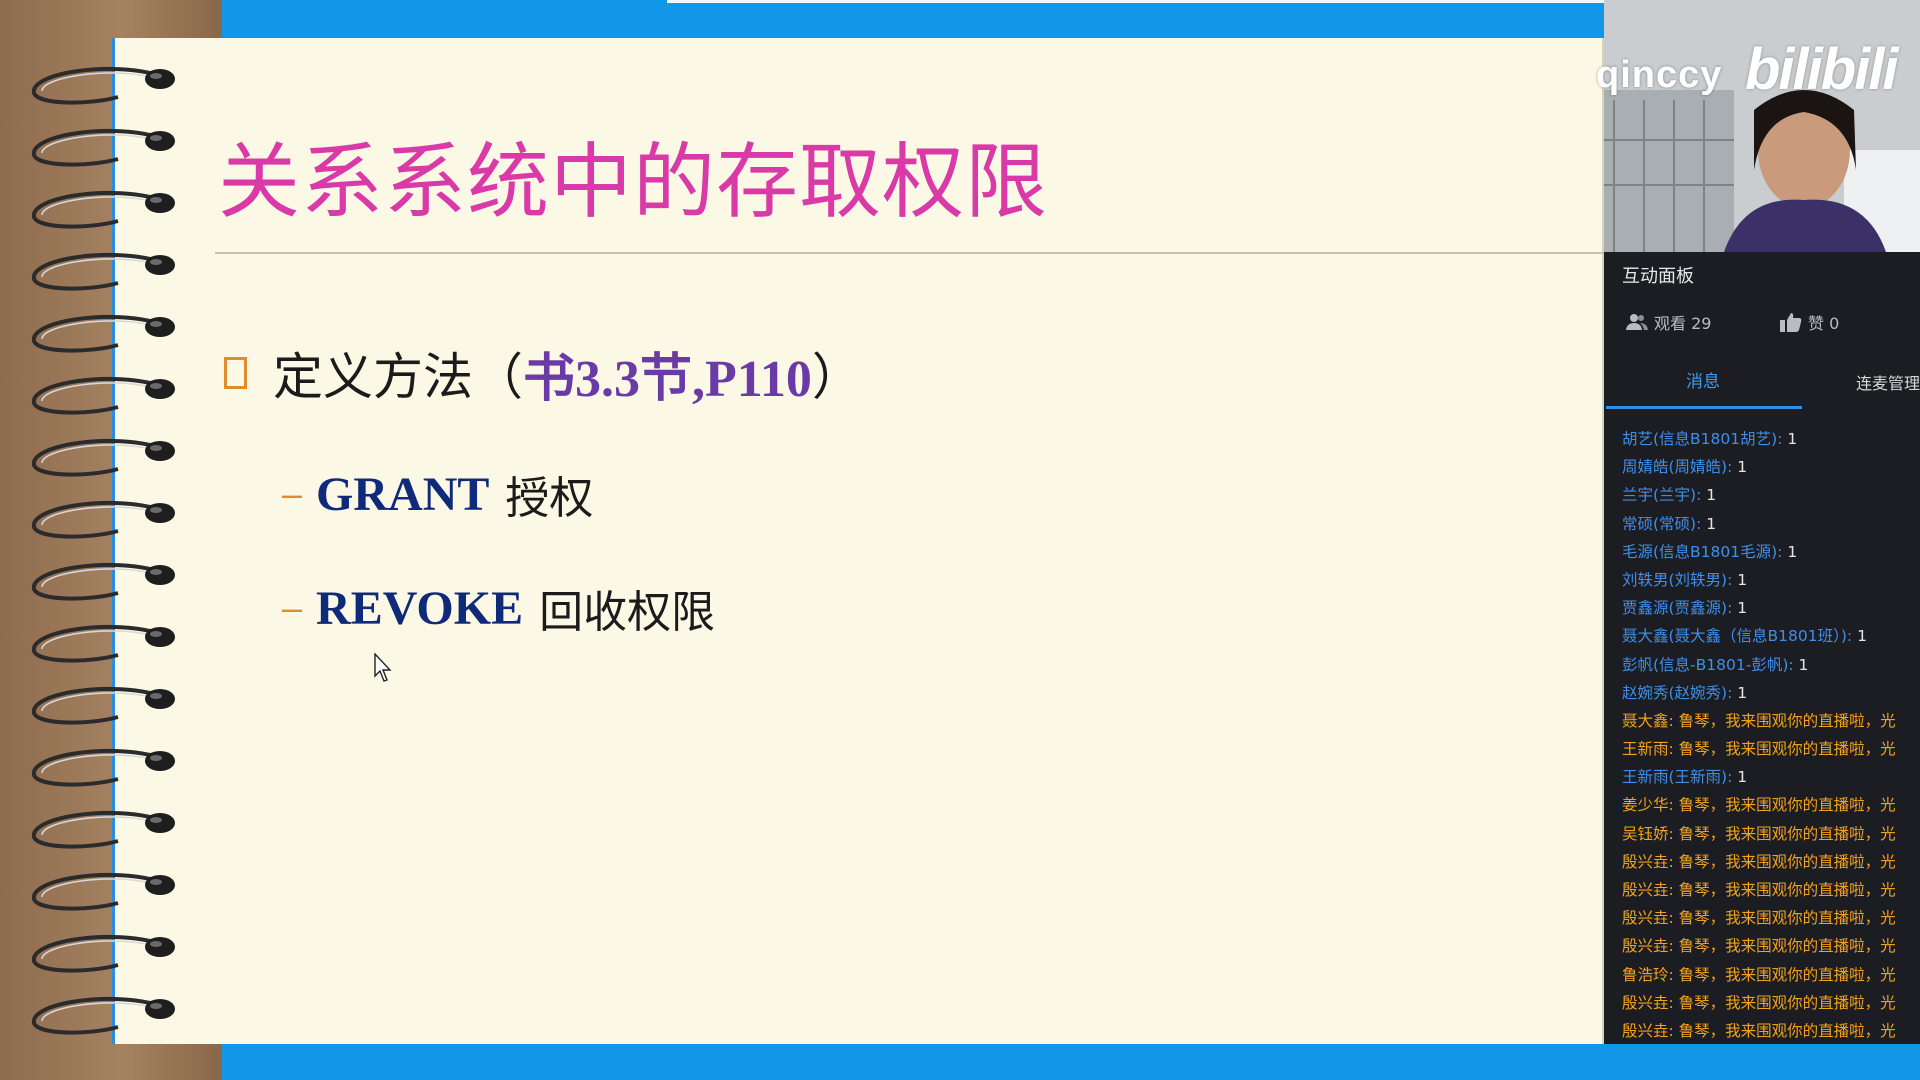  Describe the element at coordinates (1677, 777) in the screenshot. I see `chat-username: 王新雨(王新雨):` at that location.